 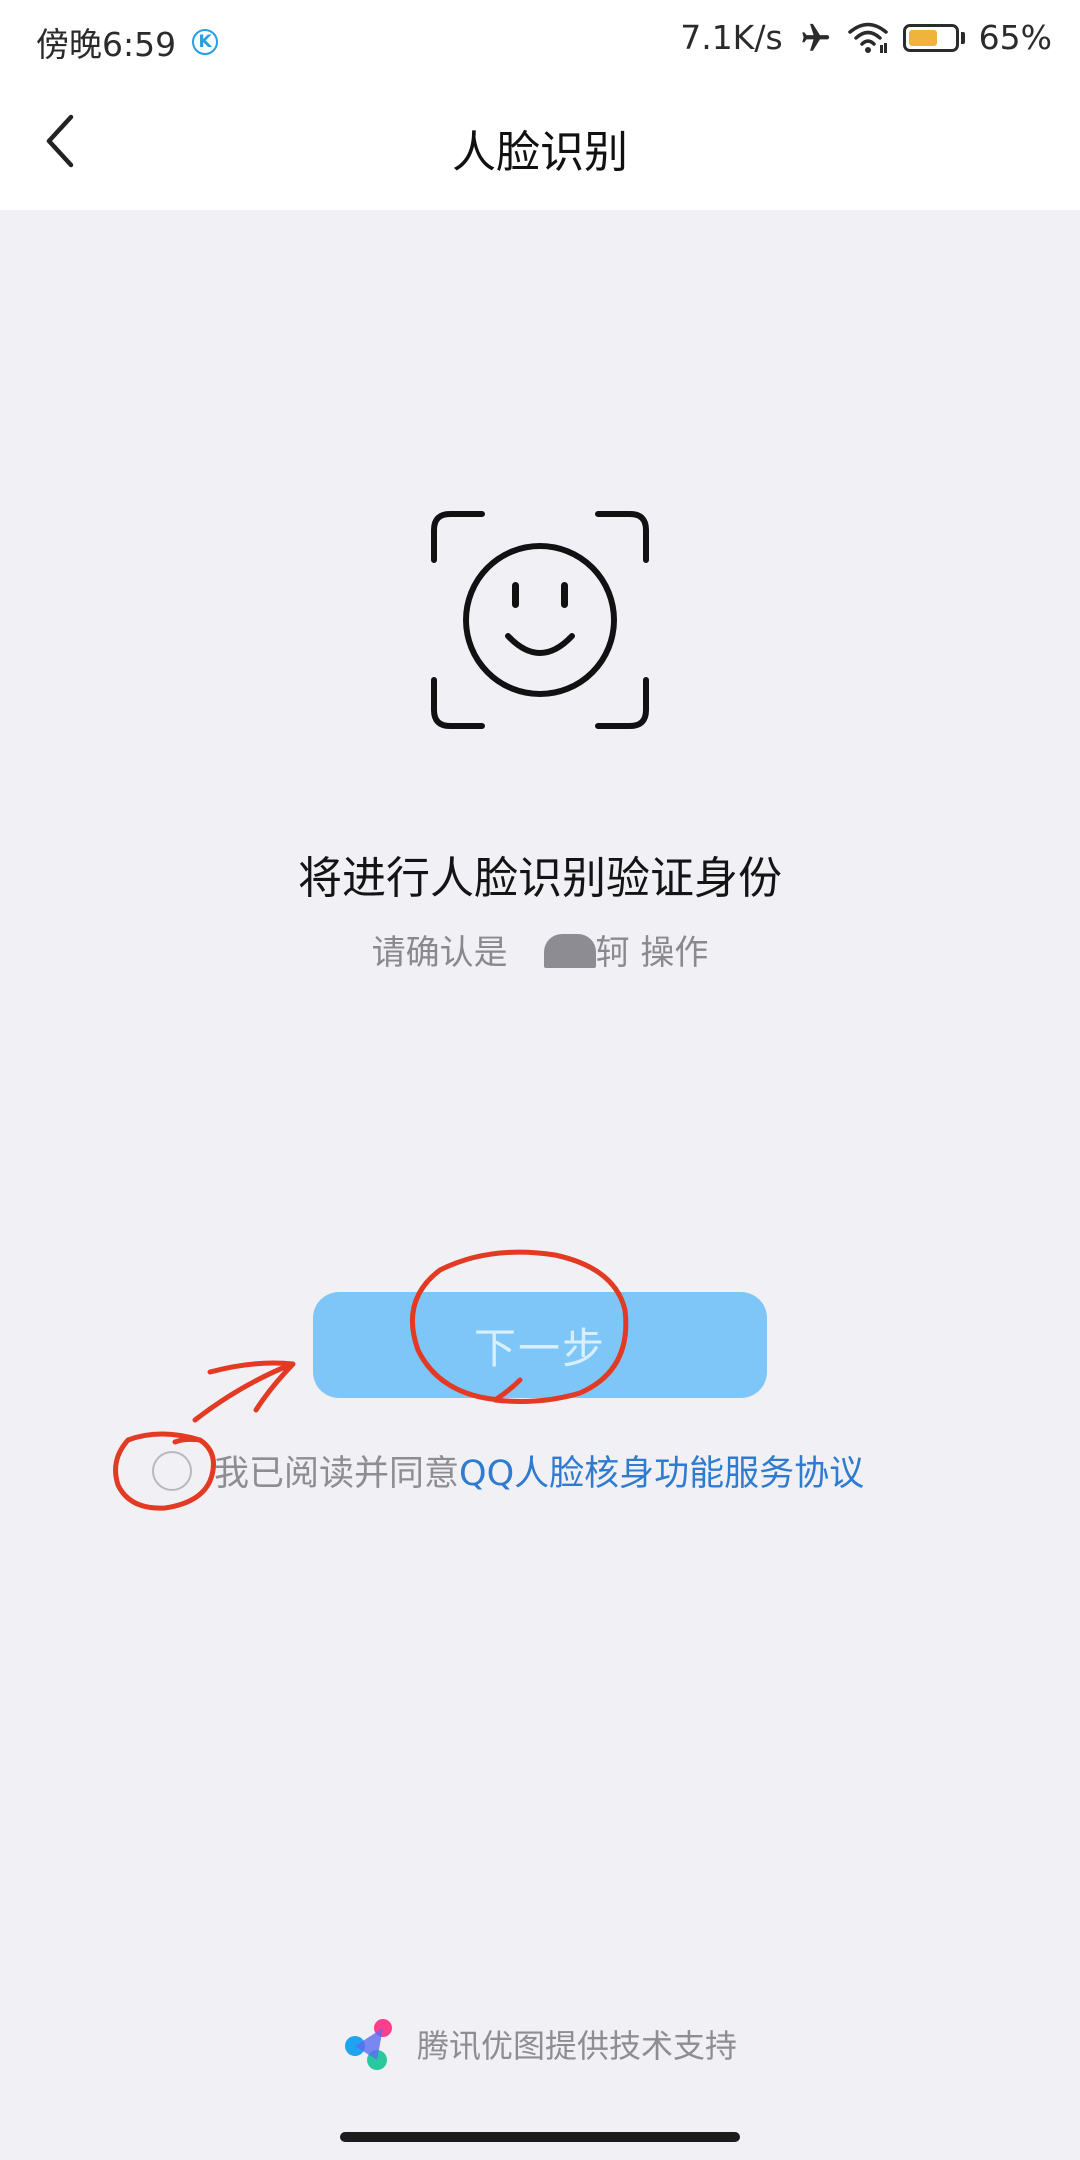 I want to click on k-badge-icon: K, so click(x=205, y=42).